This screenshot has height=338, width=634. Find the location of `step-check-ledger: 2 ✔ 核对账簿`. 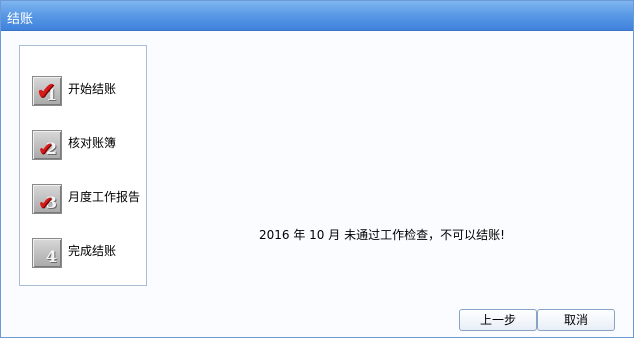

step-check-ledger: 2 ✔ 核对账簿 is located at coordinates (89, 147).